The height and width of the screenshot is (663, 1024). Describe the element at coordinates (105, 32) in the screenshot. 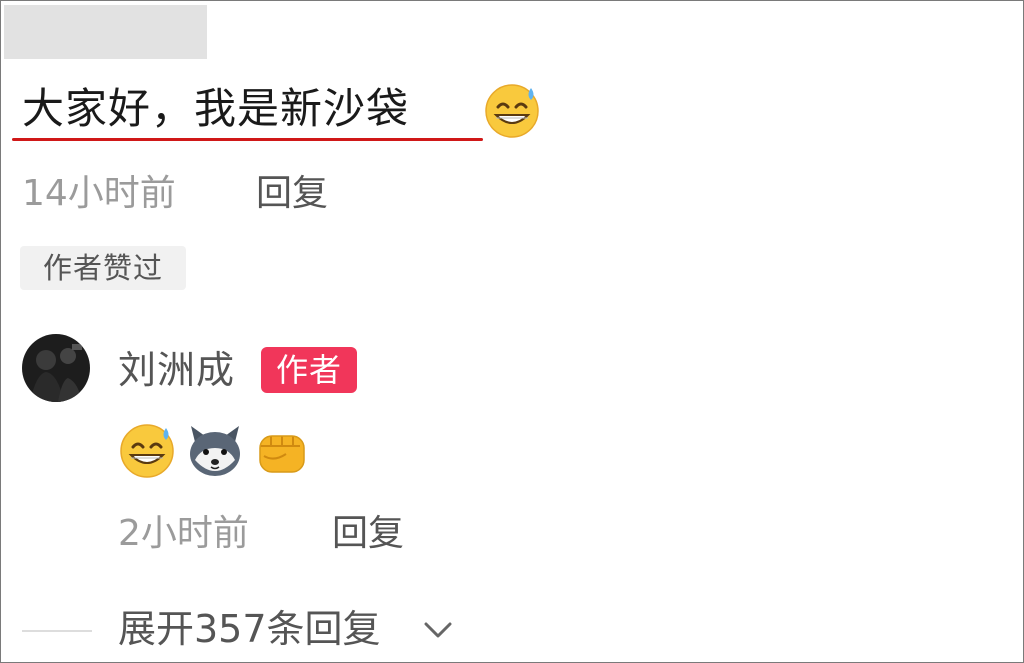

I see `redacted-username` at that location.